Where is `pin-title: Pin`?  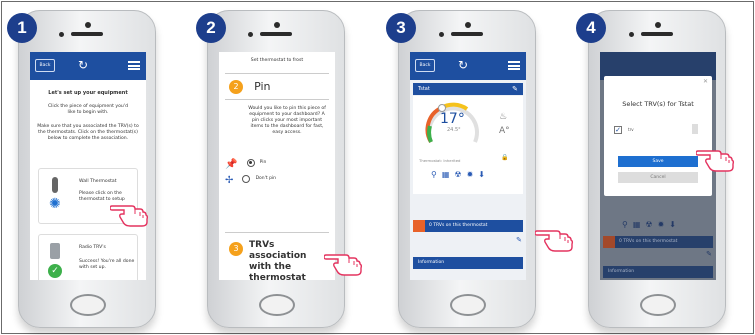
pin-title: Pin is located at coordinates (262, 86).